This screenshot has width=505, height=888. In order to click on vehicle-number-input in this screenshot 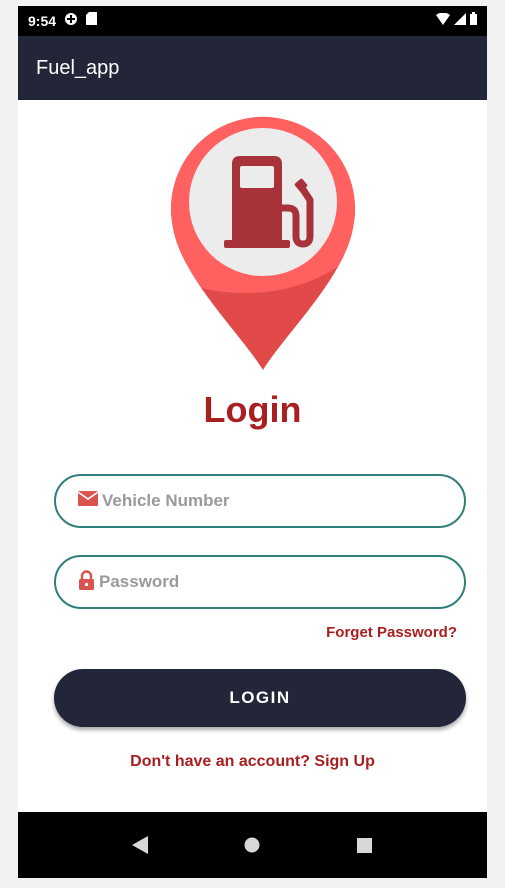, I will do `click(262, 501)`.